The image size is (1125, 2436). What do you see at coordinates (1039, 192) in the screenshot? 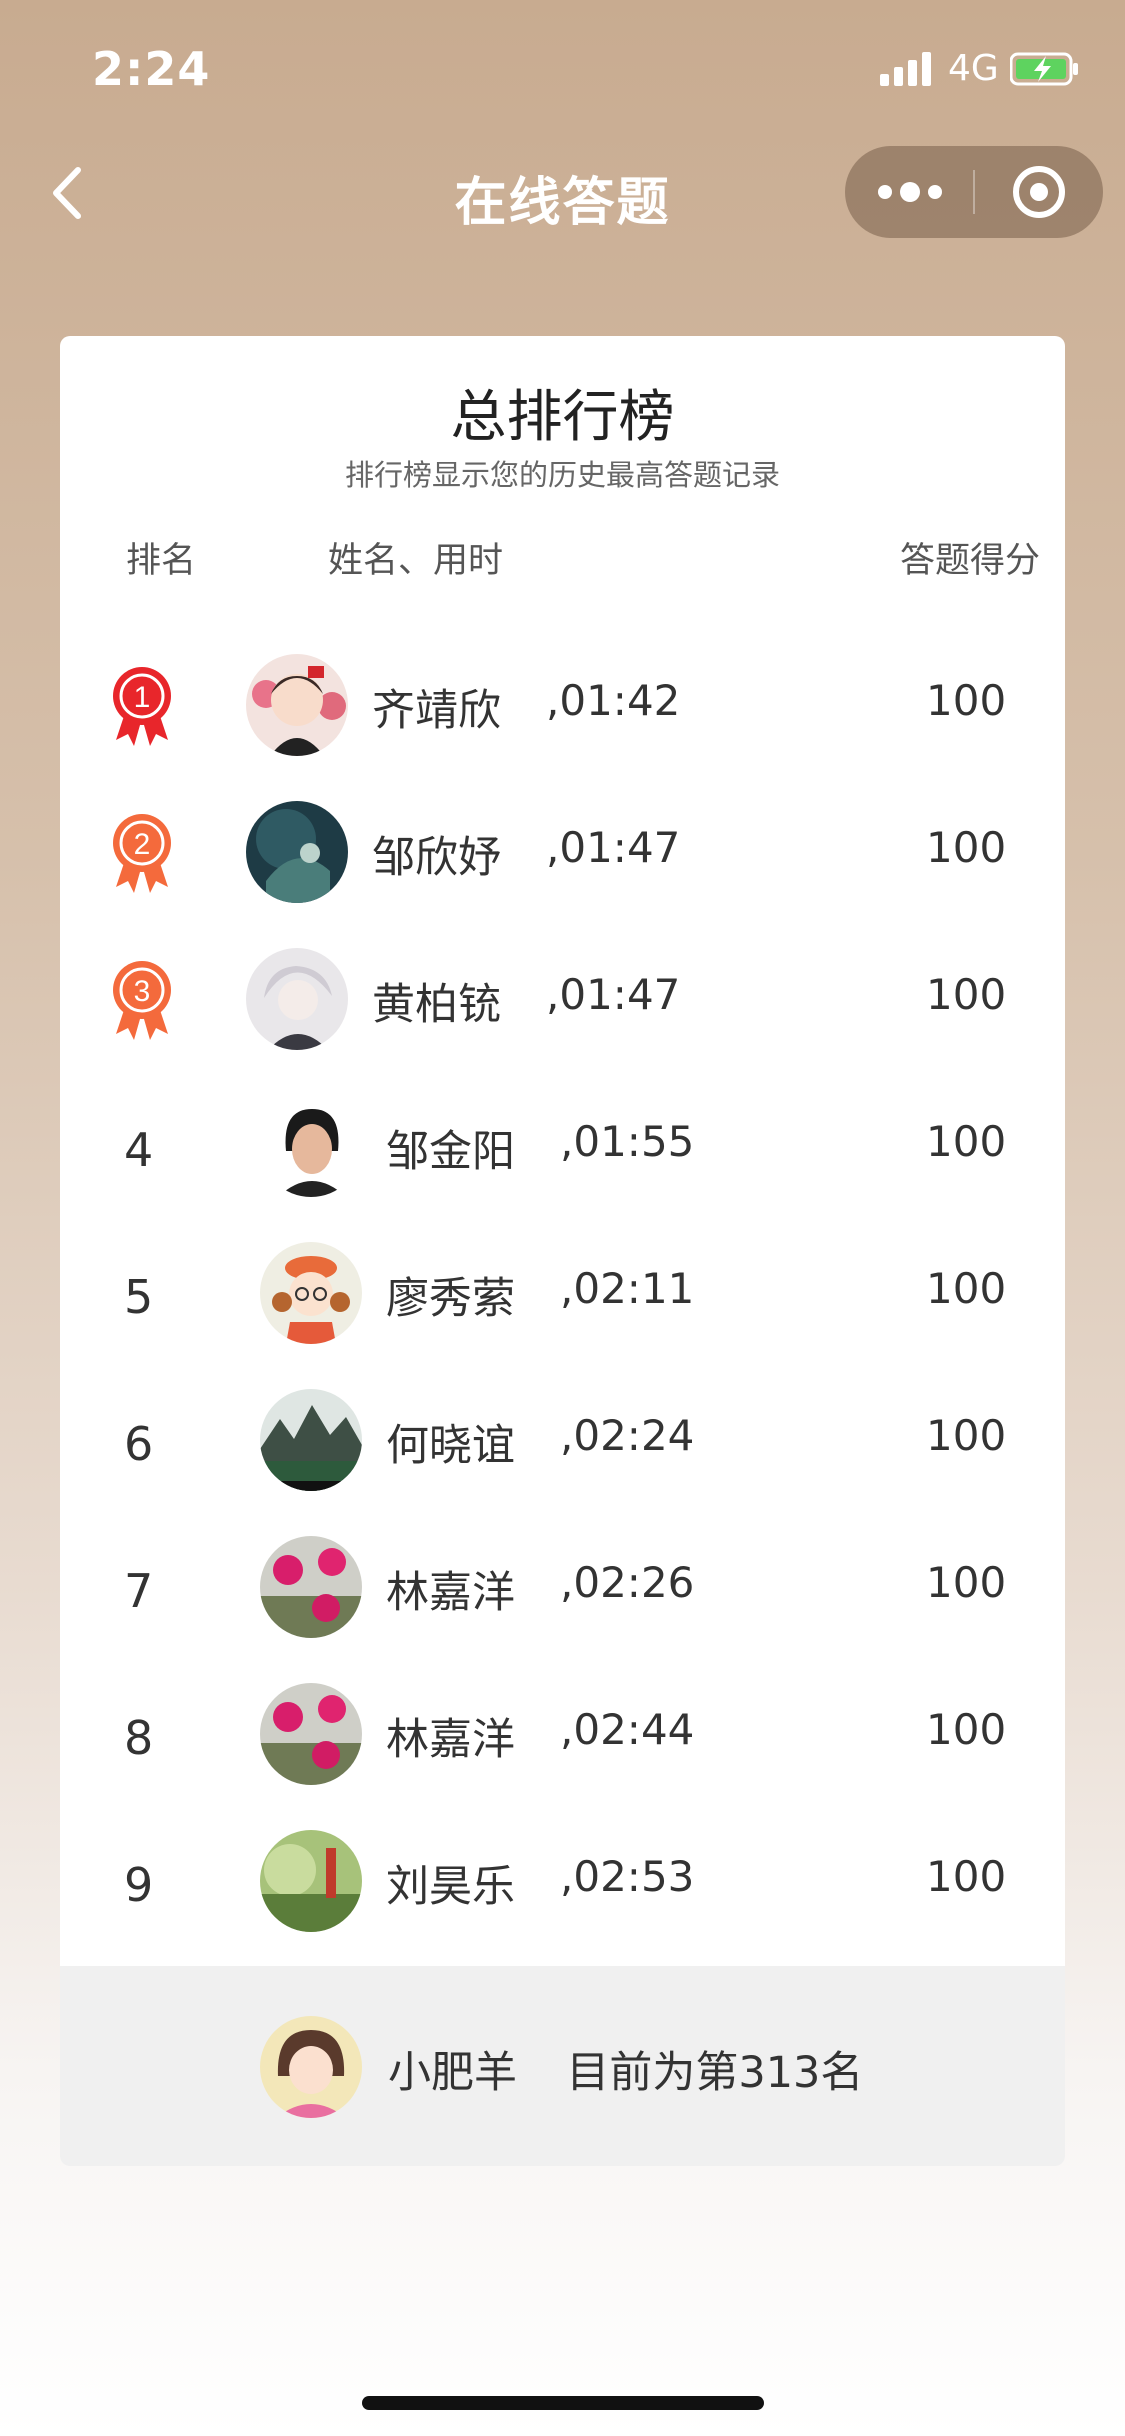
I see `close-mini-program-button` at bounding box center [1039, 192].